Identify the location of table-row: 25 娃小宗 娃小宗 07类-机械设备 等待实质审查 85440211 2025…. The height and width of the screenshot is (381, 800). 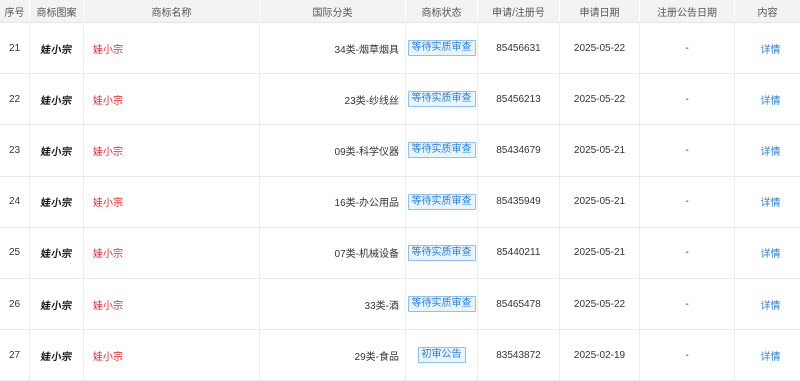
(400, 253).